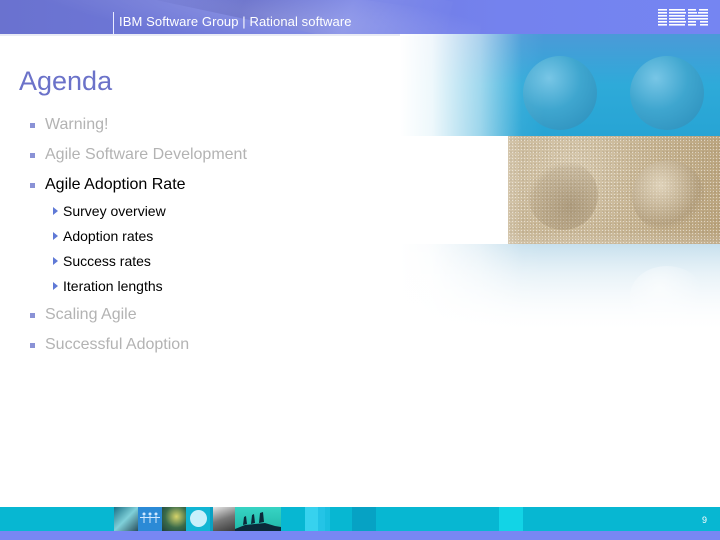 The width and height of the screenshot is (720, 540). Describe the element at coordinates (115, 184) in the screenshot. I see `agenda-item-label: Agile Adoption Rate` at that location.